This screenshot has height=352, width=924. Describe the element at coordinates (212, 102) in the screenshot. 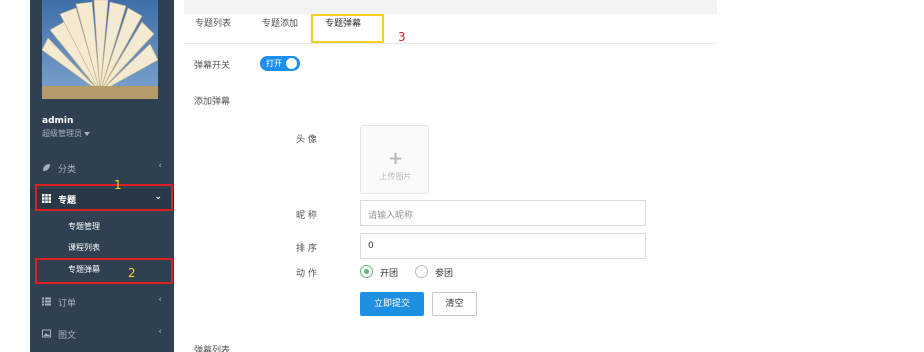

I see `section-title-add: 添加弹幕` at that location.